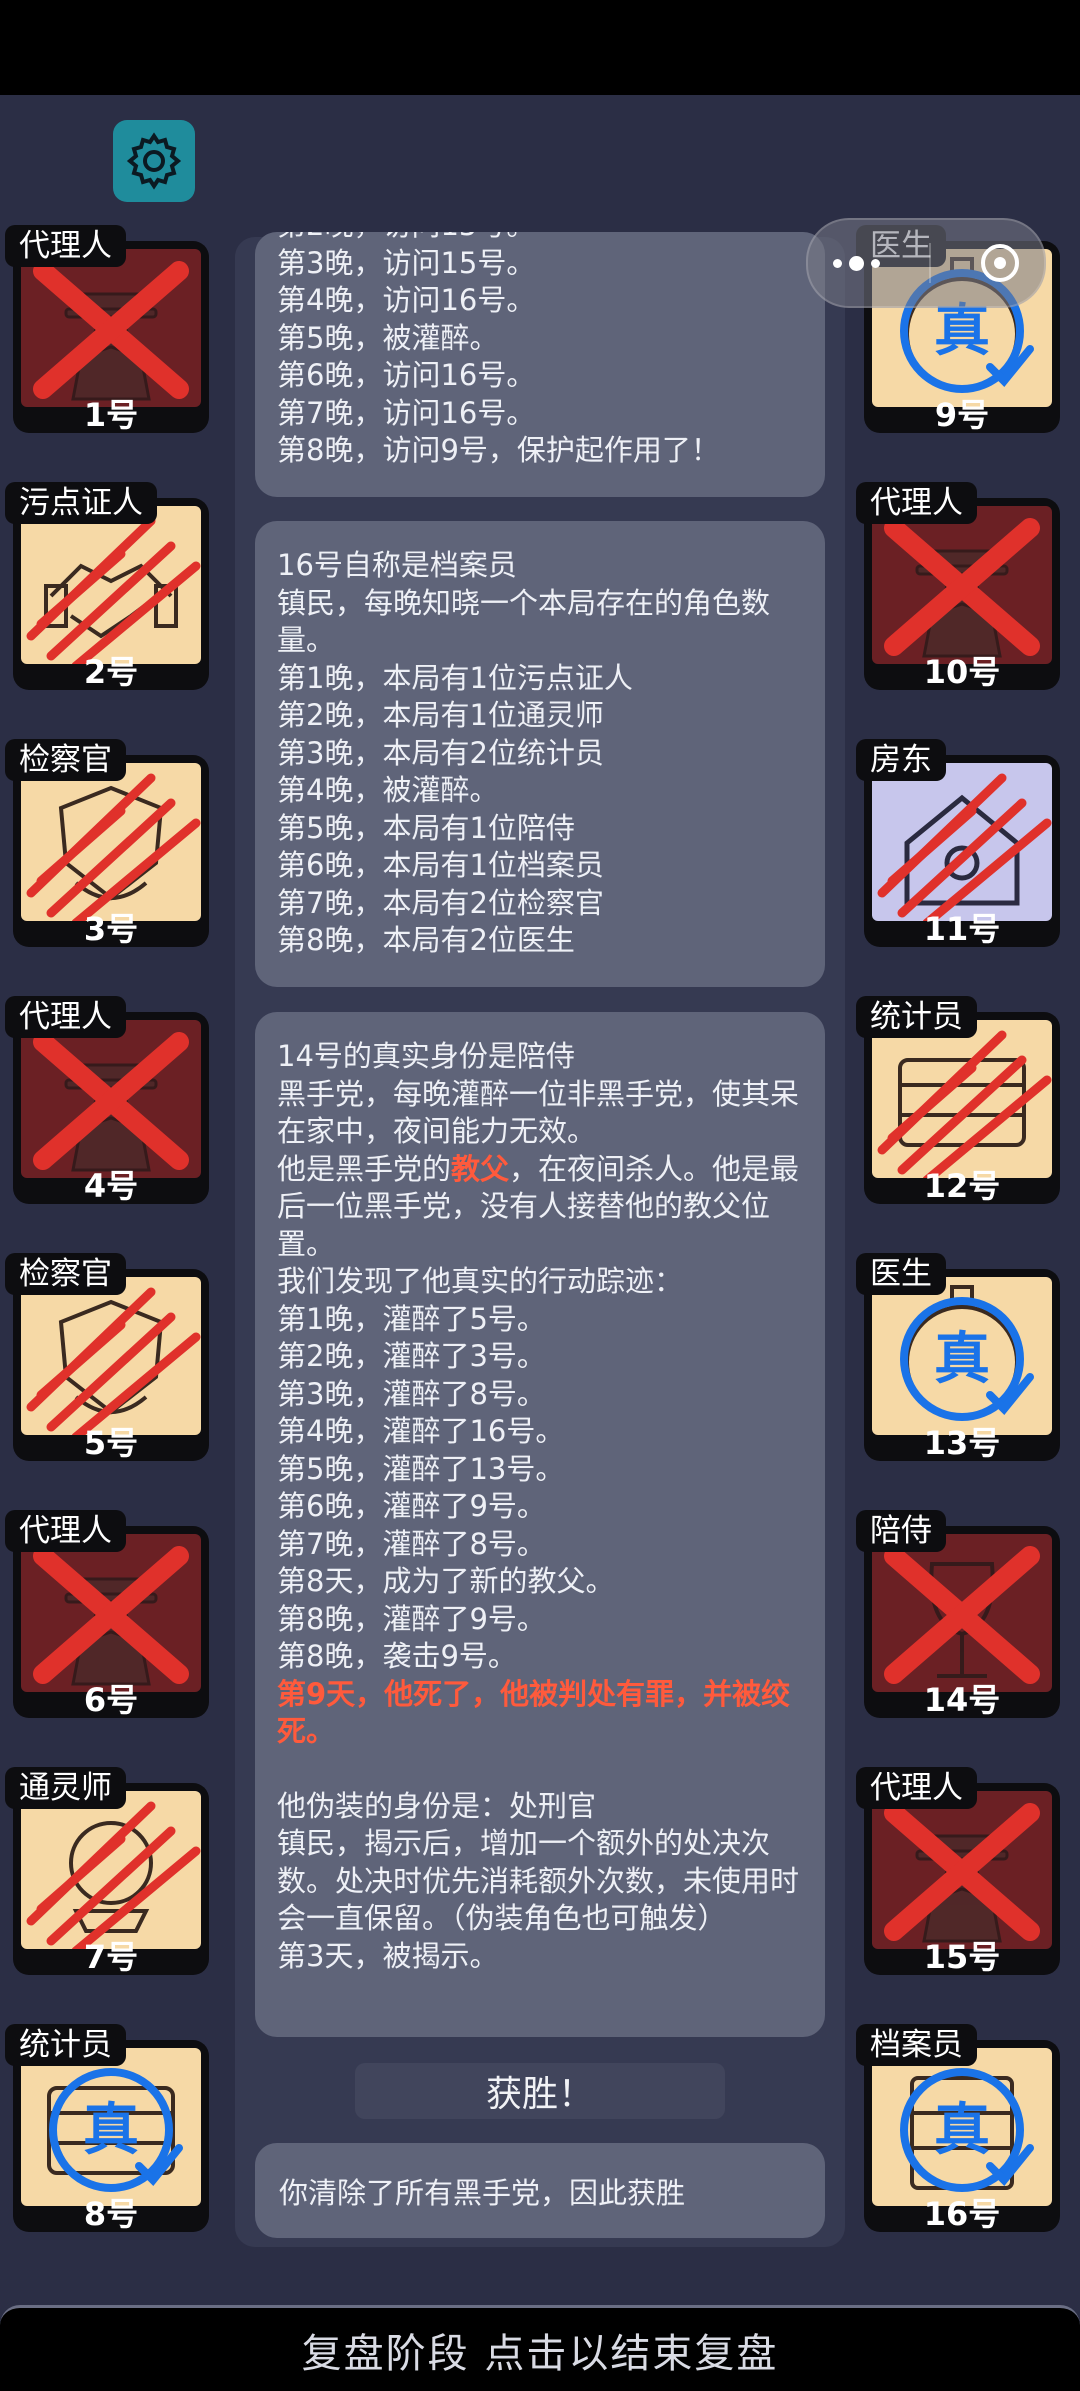 Image resolution: width=1080 pixels, height=2391 pixels. What do you see at coordinates (540, 2091) in the screenshot?
I see `victory-banner: 获胜！` at bounding box center [540, 2091].